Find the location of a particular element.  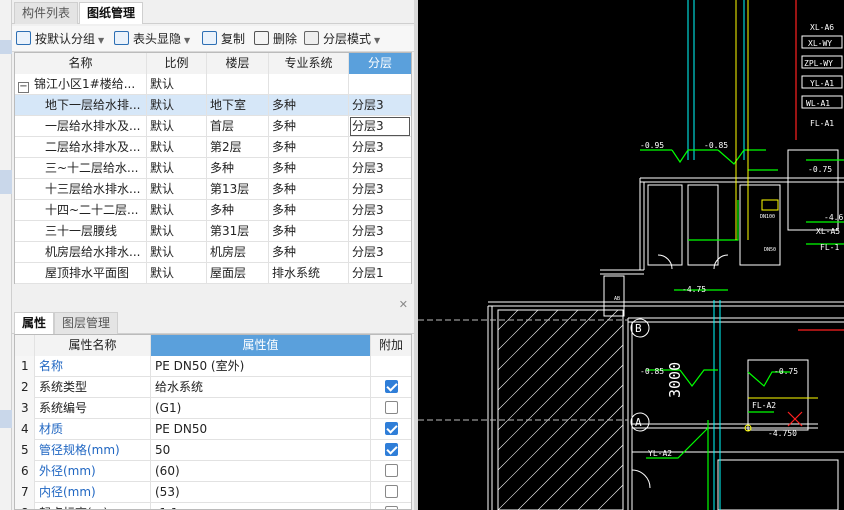

property-row: 1 名称 PE DN50 (室外) is located at coordinates (213, 366).